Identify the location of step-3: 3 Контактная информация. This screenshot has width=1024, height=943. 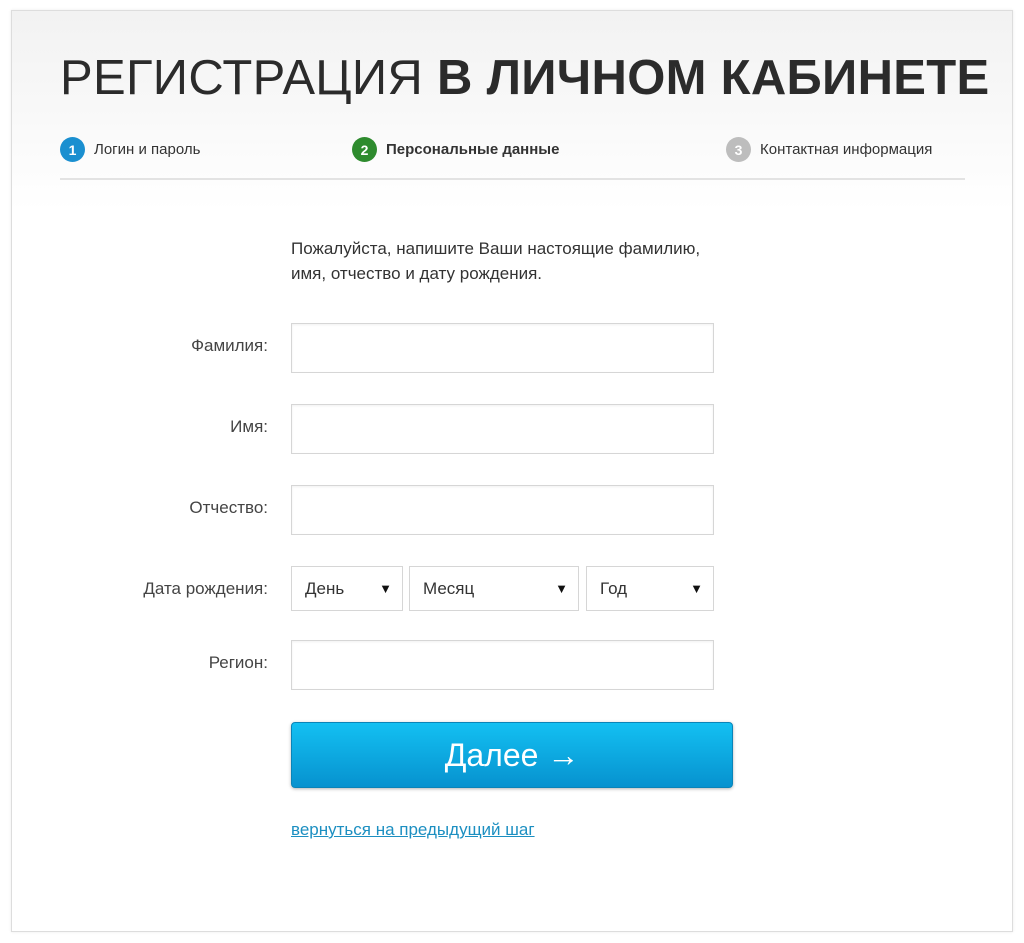
(829, 149).